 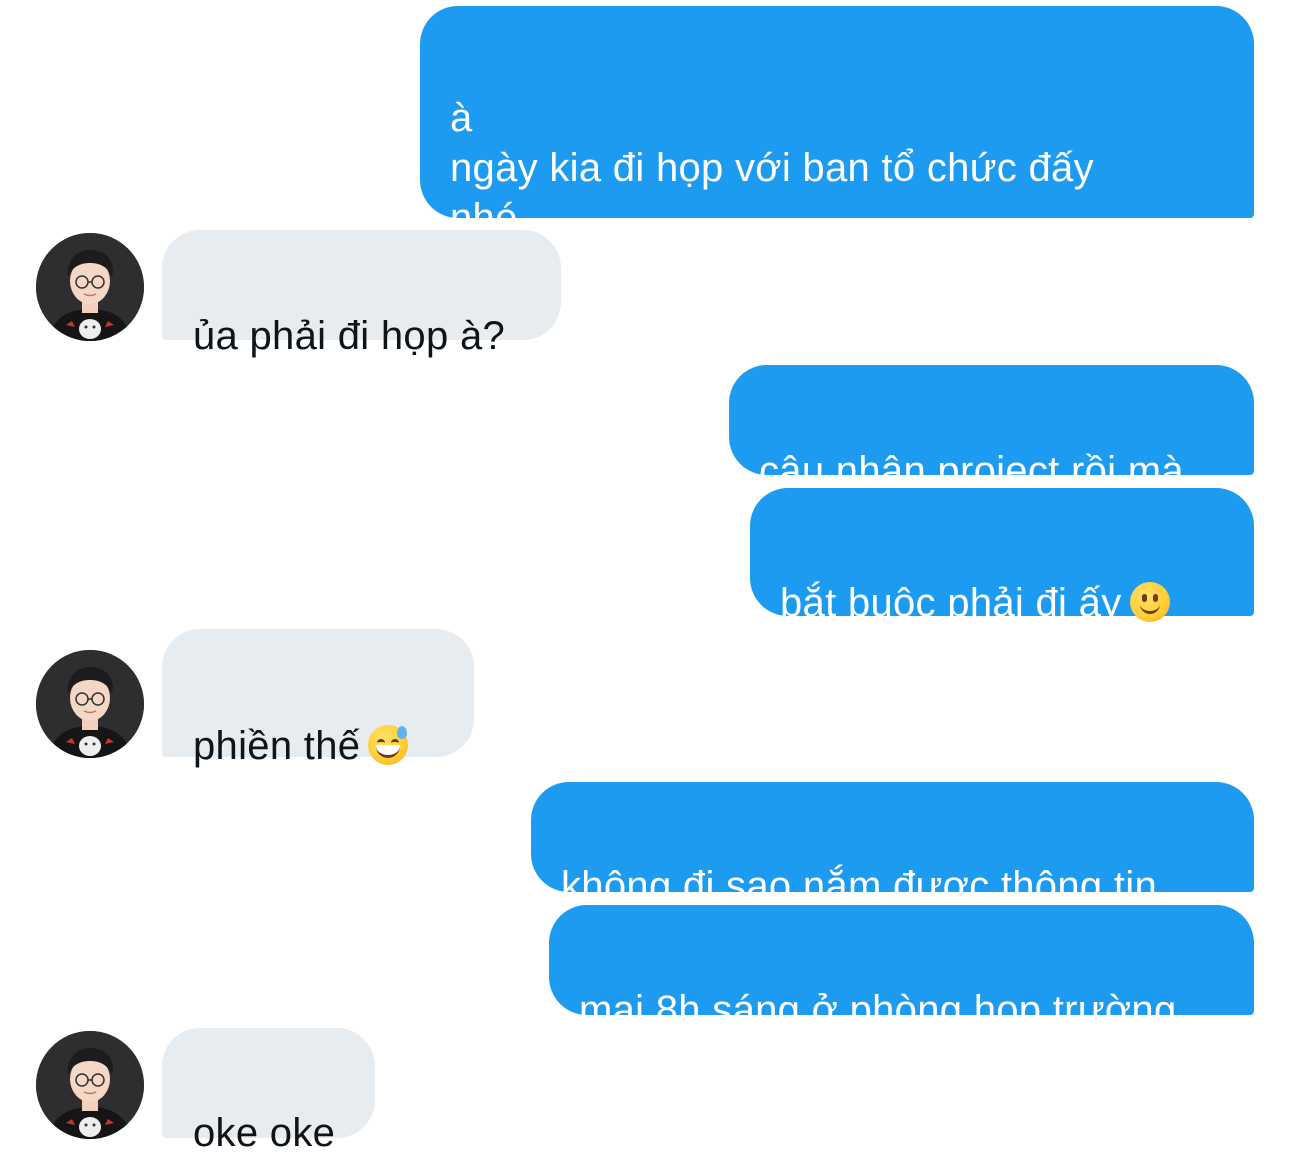 I want to click on message-text: không đi sao nắm được thông tin, so click(x=859, y=886).